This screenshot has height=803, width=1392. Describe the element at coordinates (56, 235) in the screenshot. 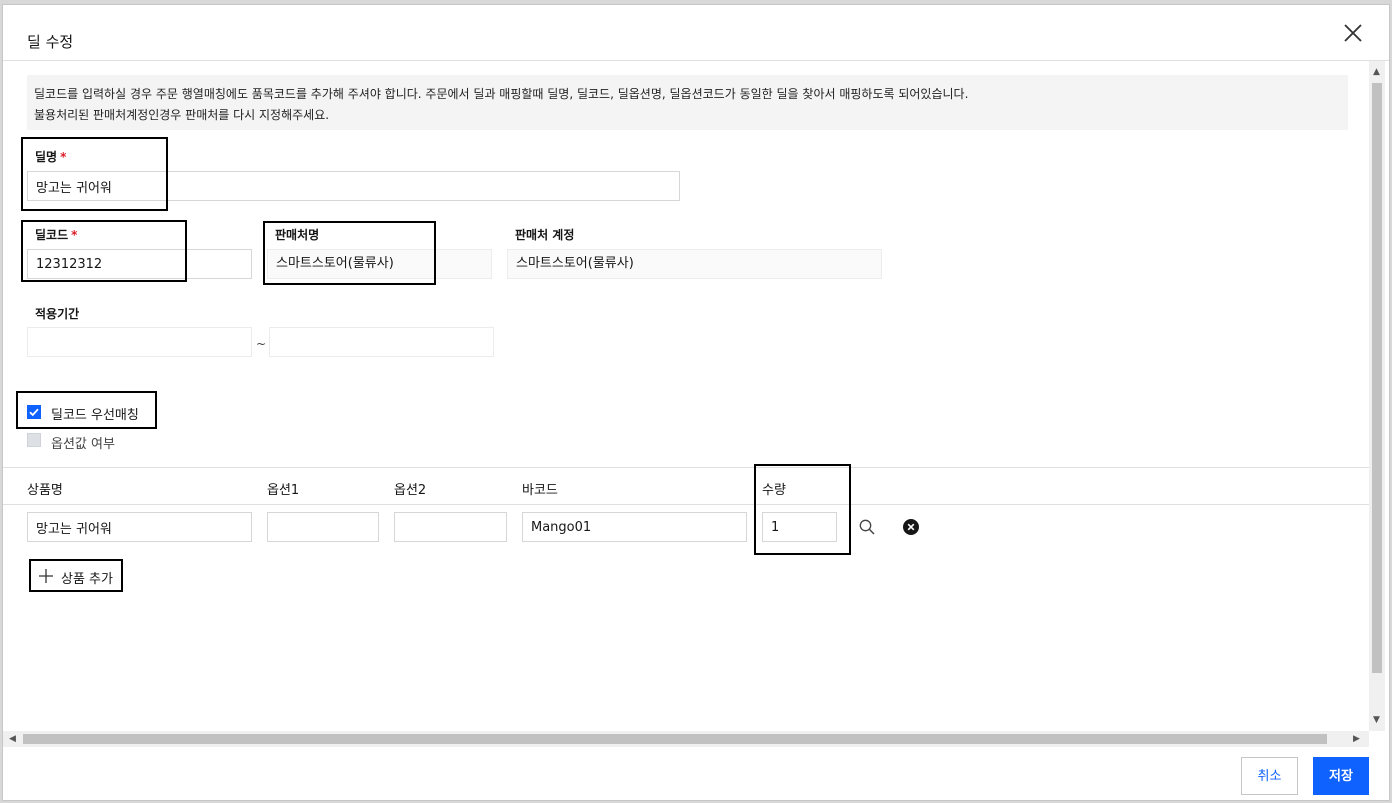

I see `deal-code-label: 딜코드 *` at that location.